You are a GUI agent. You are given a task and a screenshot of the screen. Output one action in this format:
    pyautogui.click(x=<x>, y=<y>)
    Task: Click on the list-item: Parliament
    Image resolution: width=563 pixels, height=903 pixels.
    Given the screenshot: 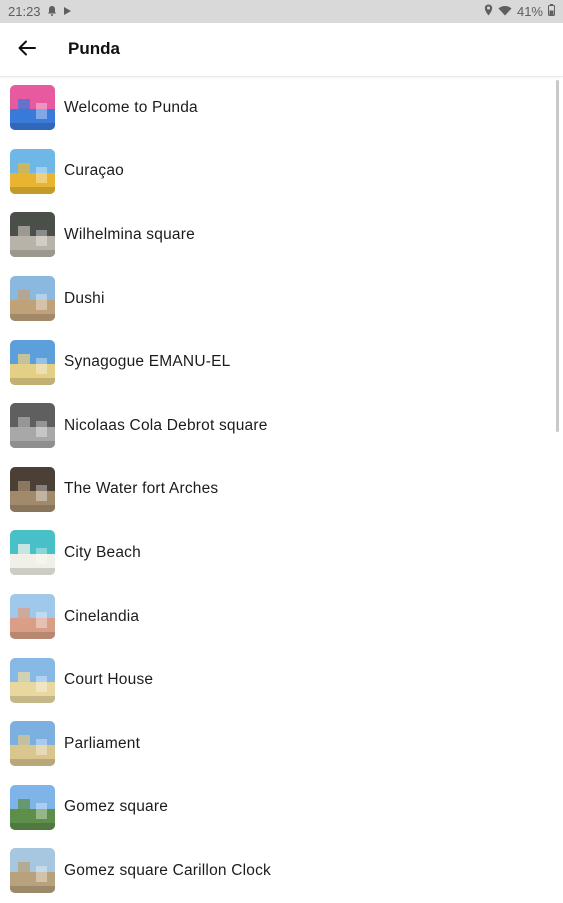 What is the action you would take?
    pyautogui.click(x=281, y=744)
    